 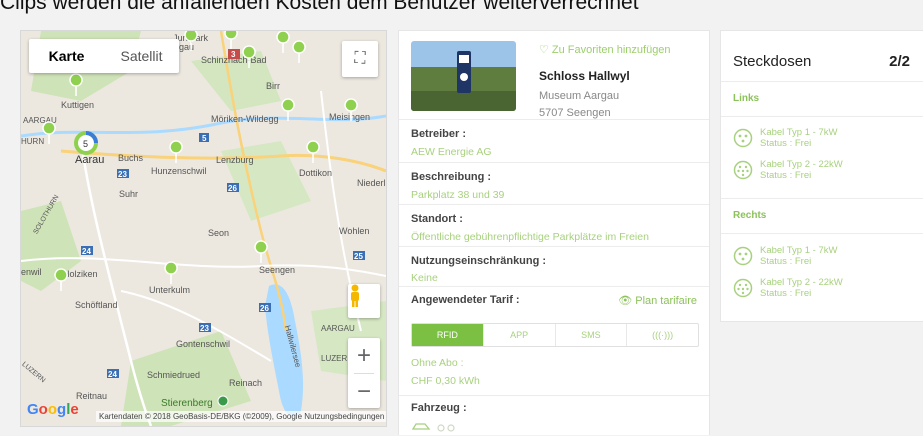 I want to click on tab-nfc: (((·))), so click(x=662, y=335).